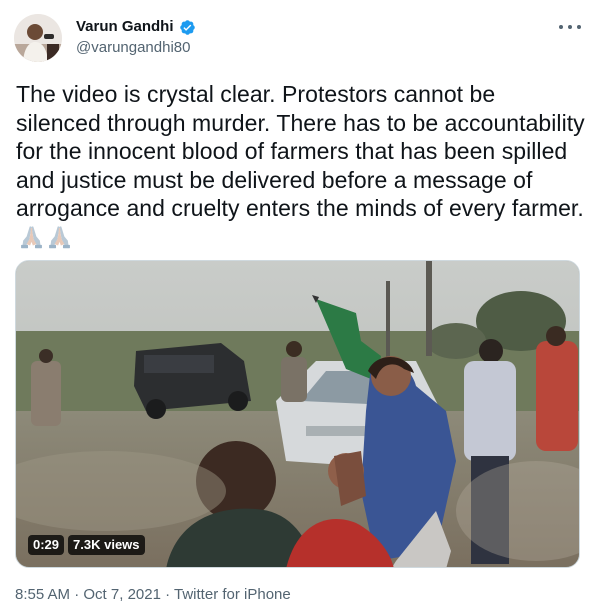 This screenshot has width=595, height=610. I want to click on video-duration: 0:29, so click(46, 545).